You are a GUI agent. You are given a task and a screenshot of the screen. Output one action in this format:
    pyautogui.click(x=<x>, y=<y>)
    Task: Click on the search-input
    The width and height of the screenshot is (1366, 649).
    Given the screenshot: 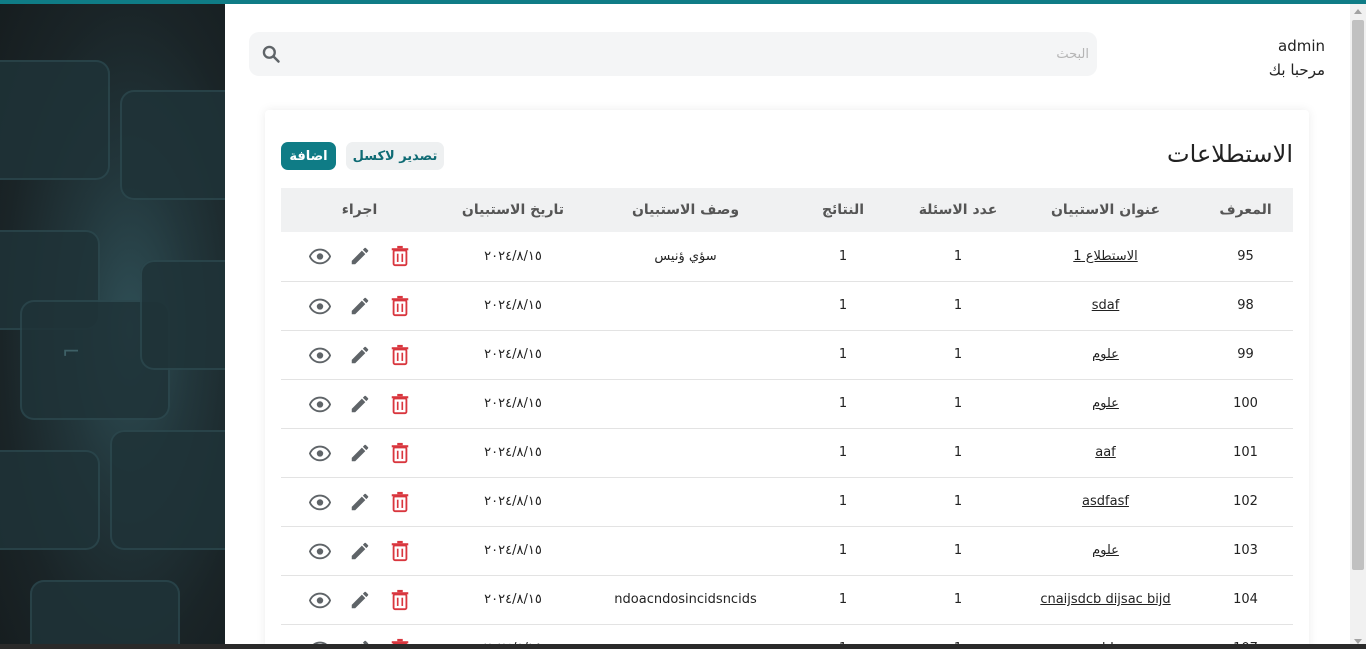 What is the action you would take?
    pyautogui.click(x=697, y=54)
    